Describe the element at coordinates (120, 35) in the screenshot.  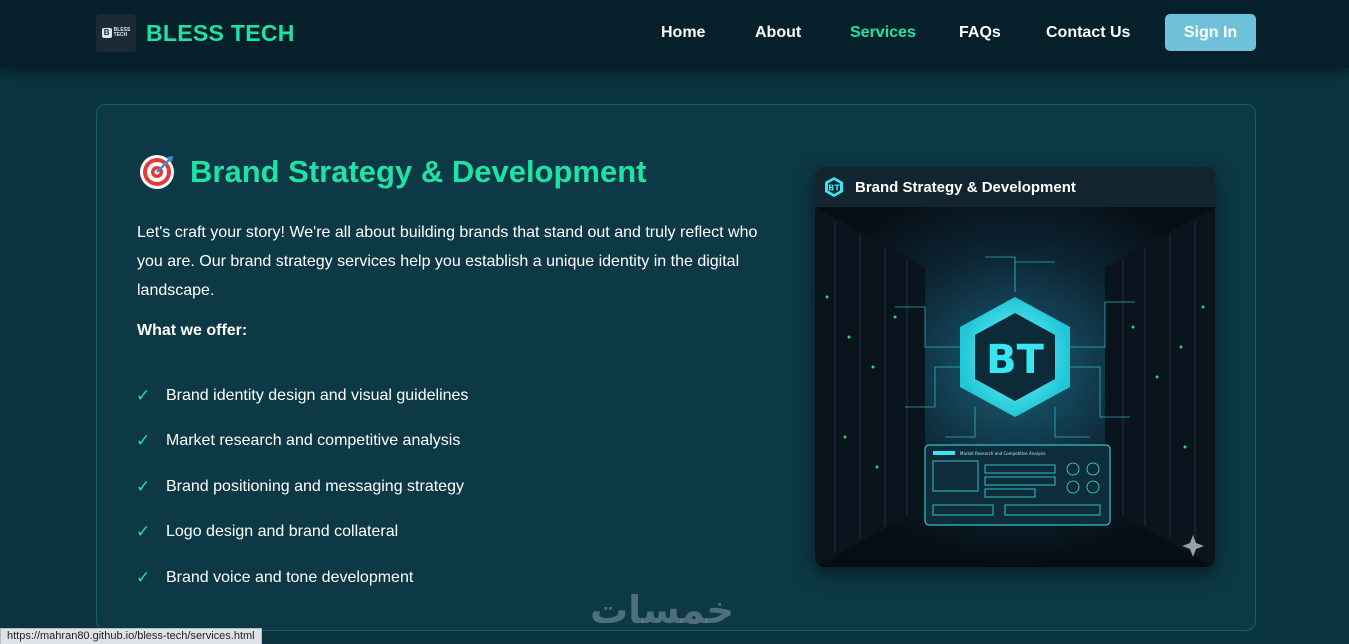
I see `logo-text-bottom: TECH` at that location.